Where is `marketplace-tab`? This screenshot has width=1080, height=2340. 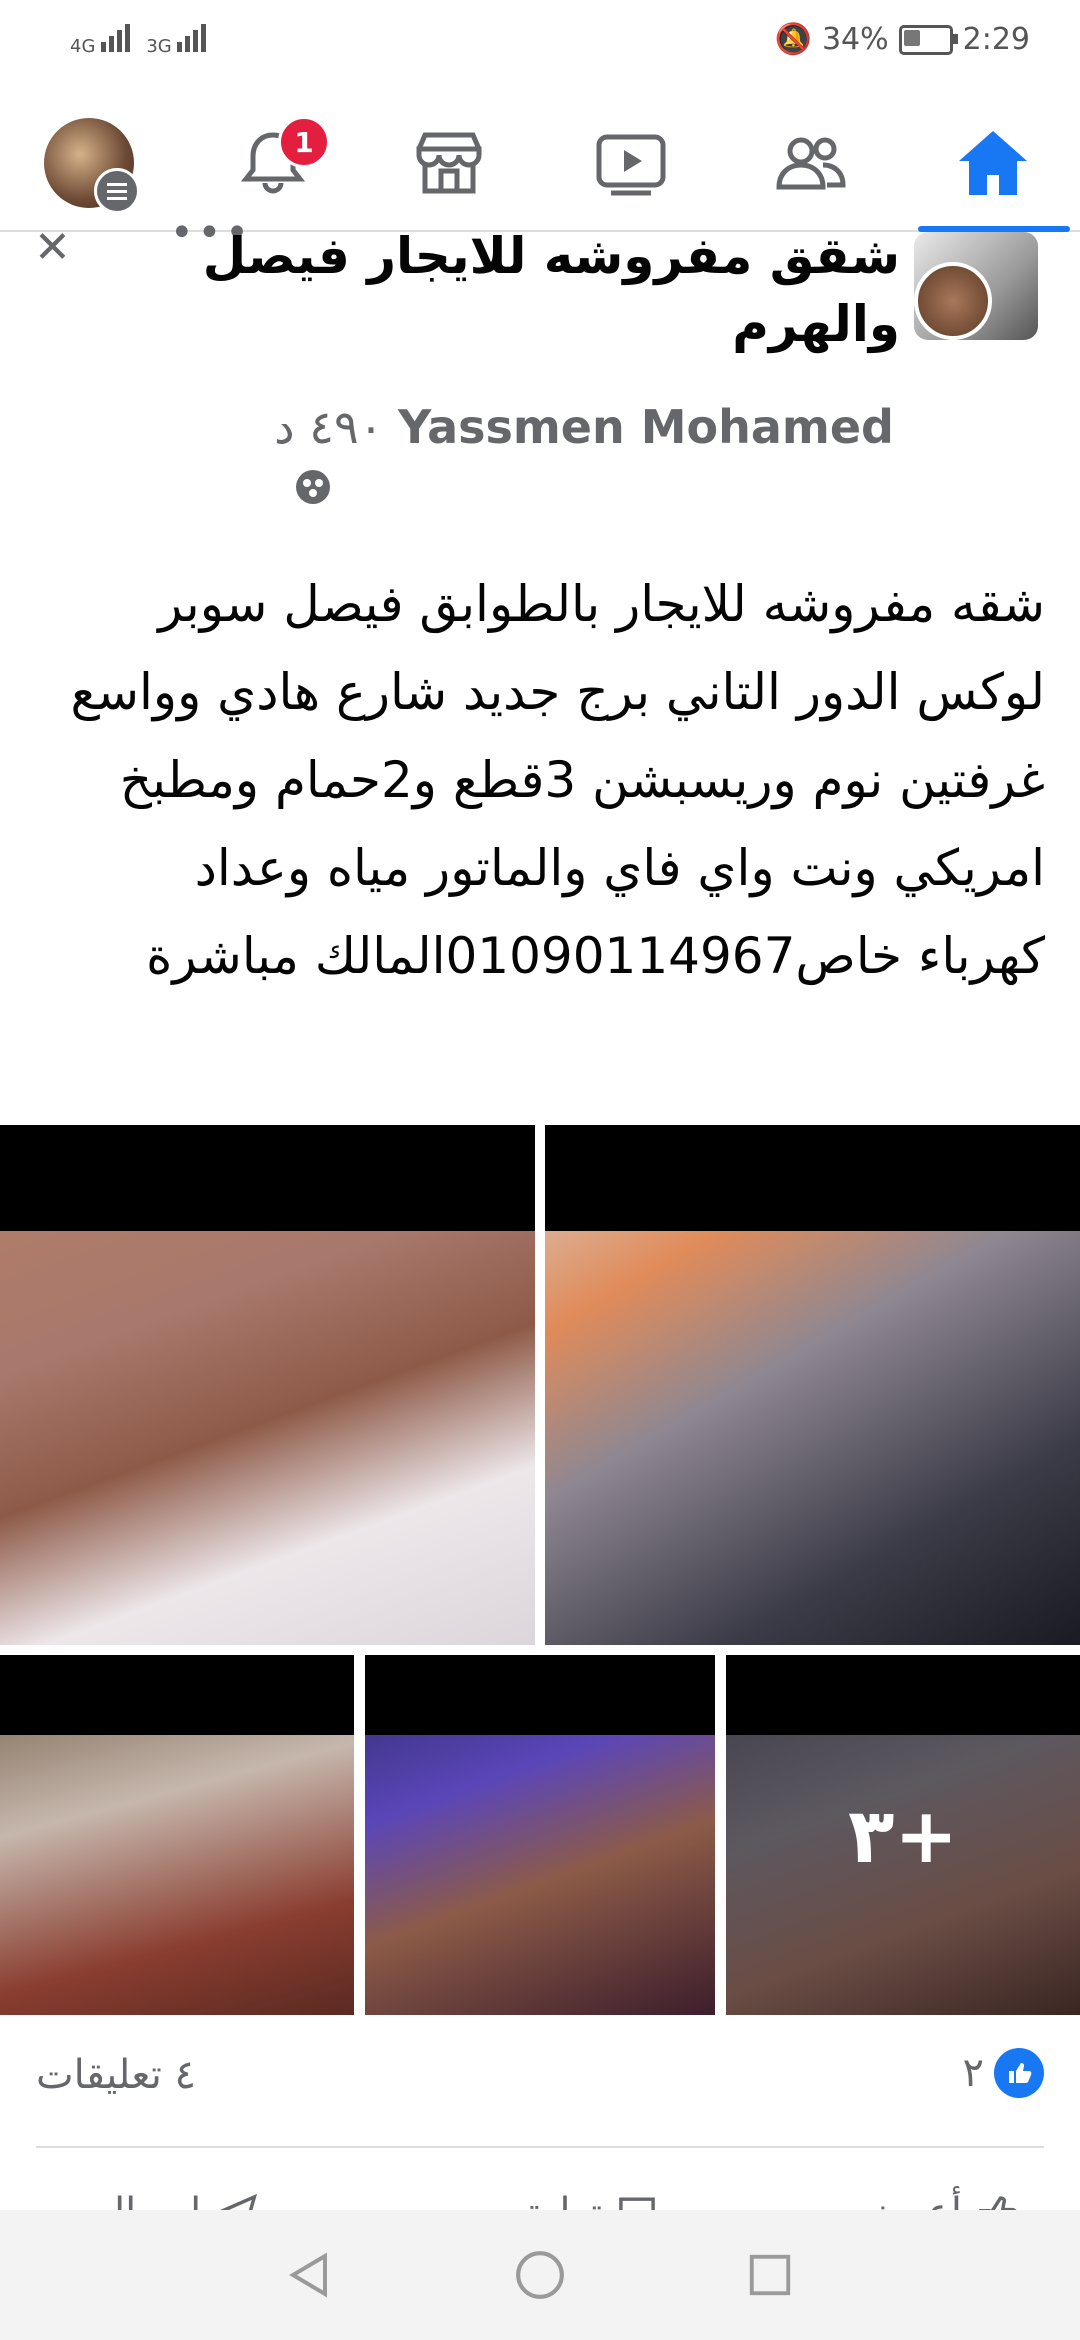
marketplace-tab is located at coordinates (449, 162).